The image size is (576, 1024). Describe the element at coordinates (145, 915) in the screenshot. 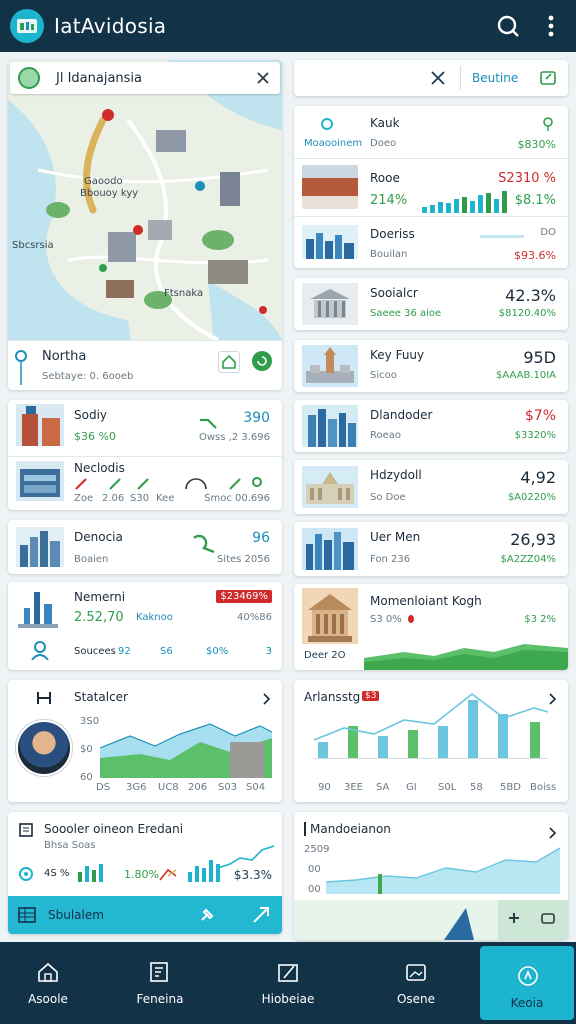

I see `summary-footer-bar: Sbulalem` at that location.